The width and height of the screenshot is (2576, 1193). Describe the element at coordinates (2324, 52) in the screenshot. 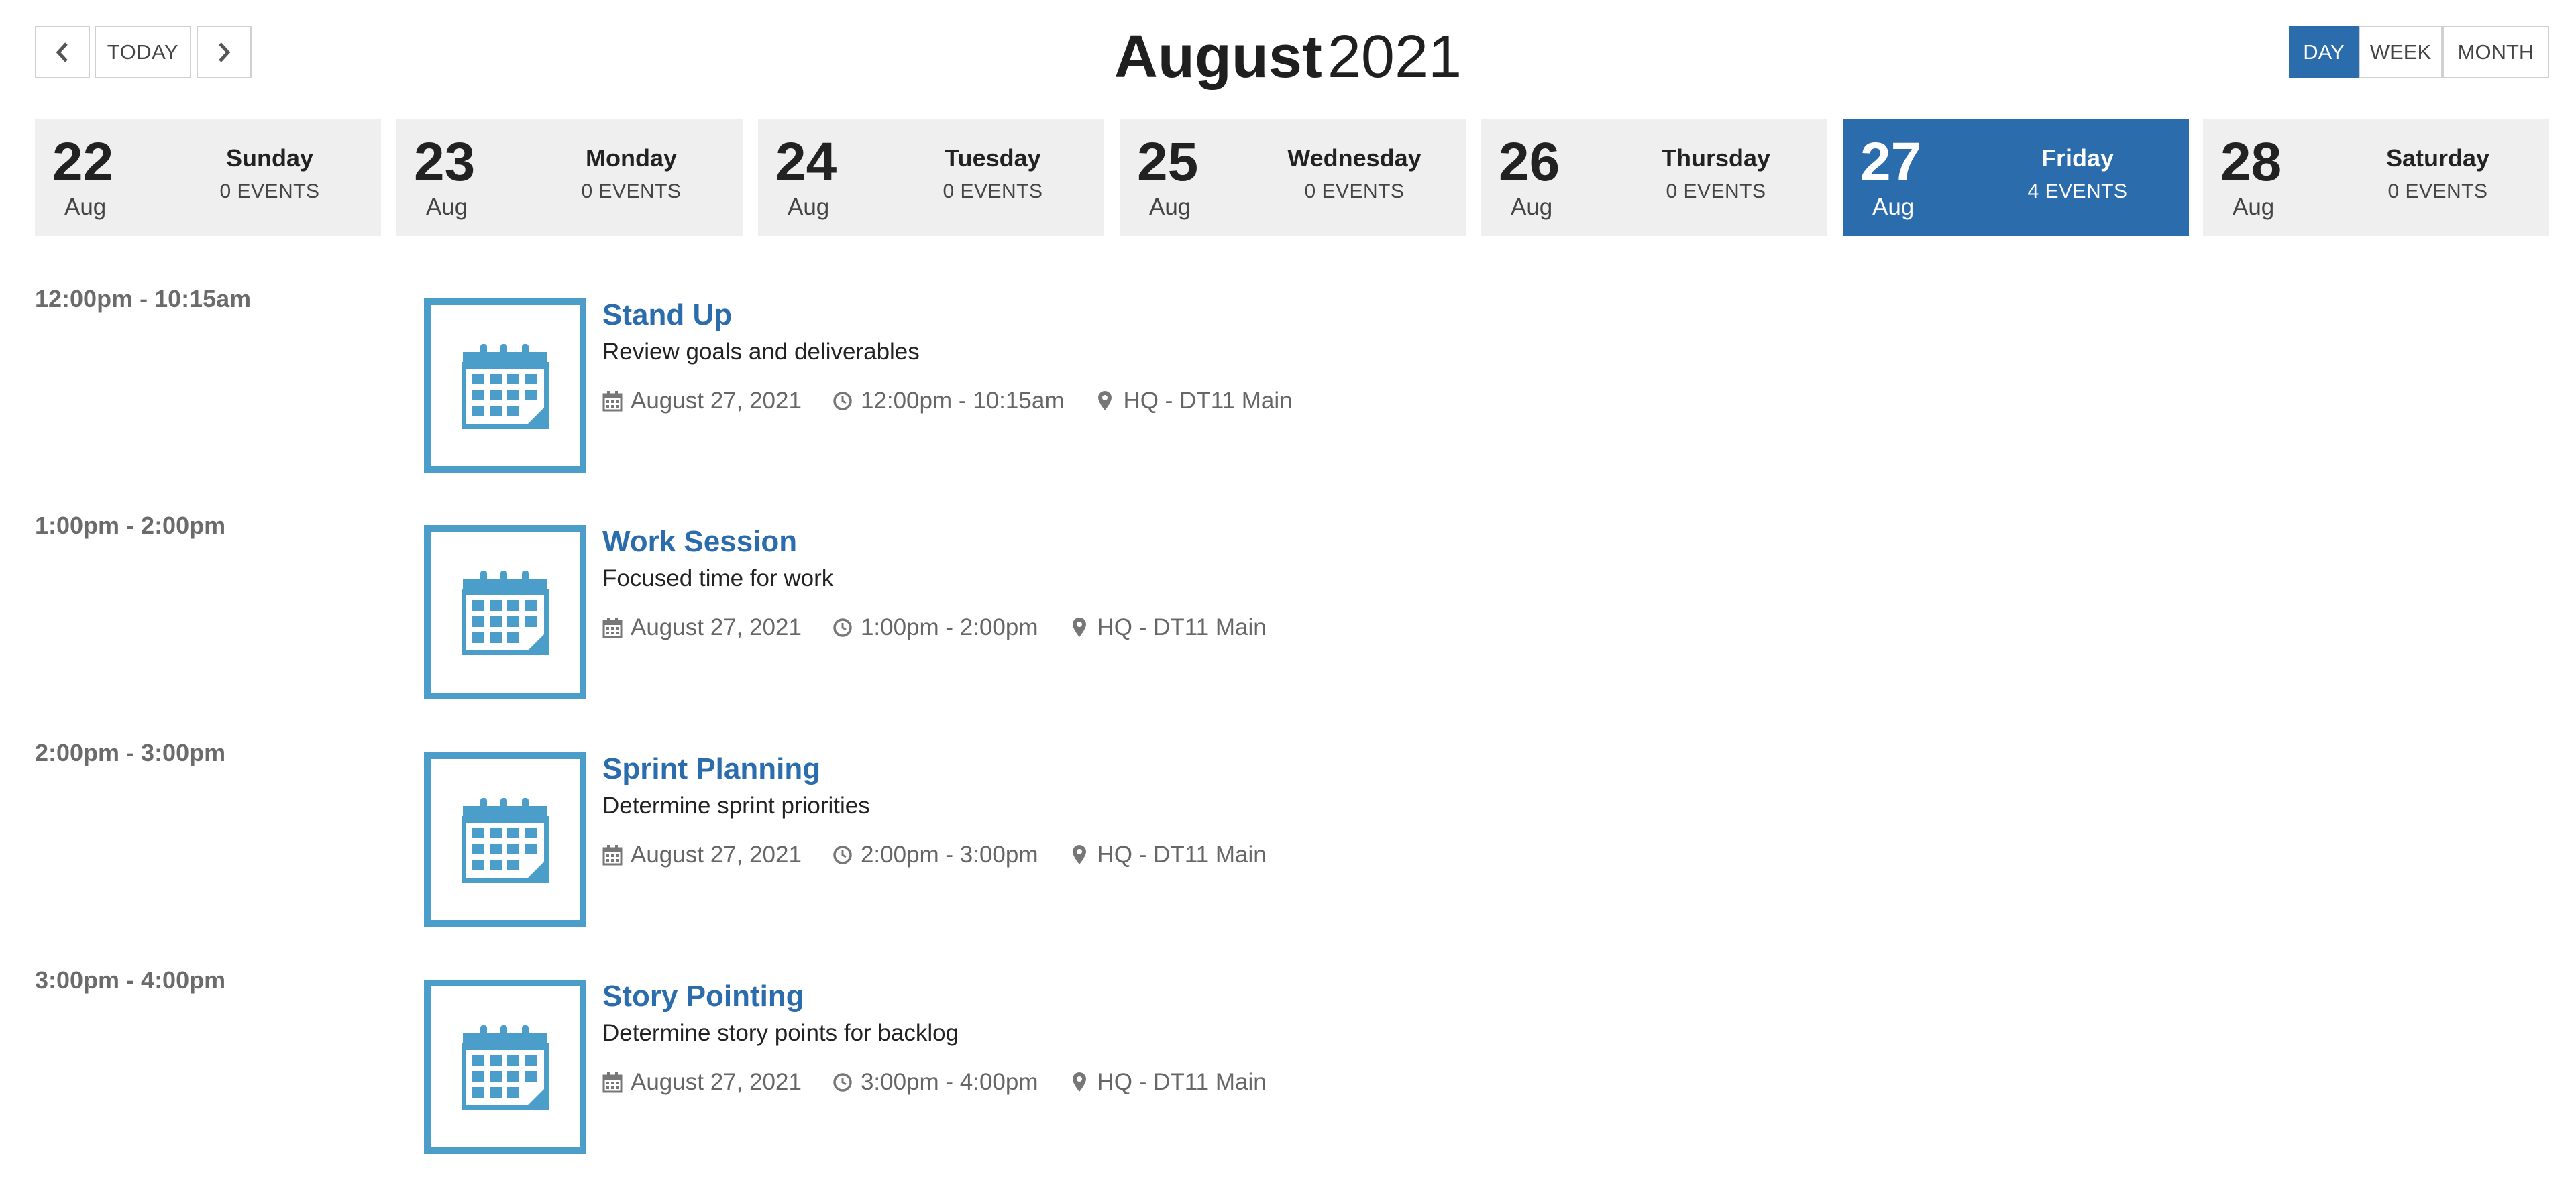

I see `view-day-button: DAY` at that location.